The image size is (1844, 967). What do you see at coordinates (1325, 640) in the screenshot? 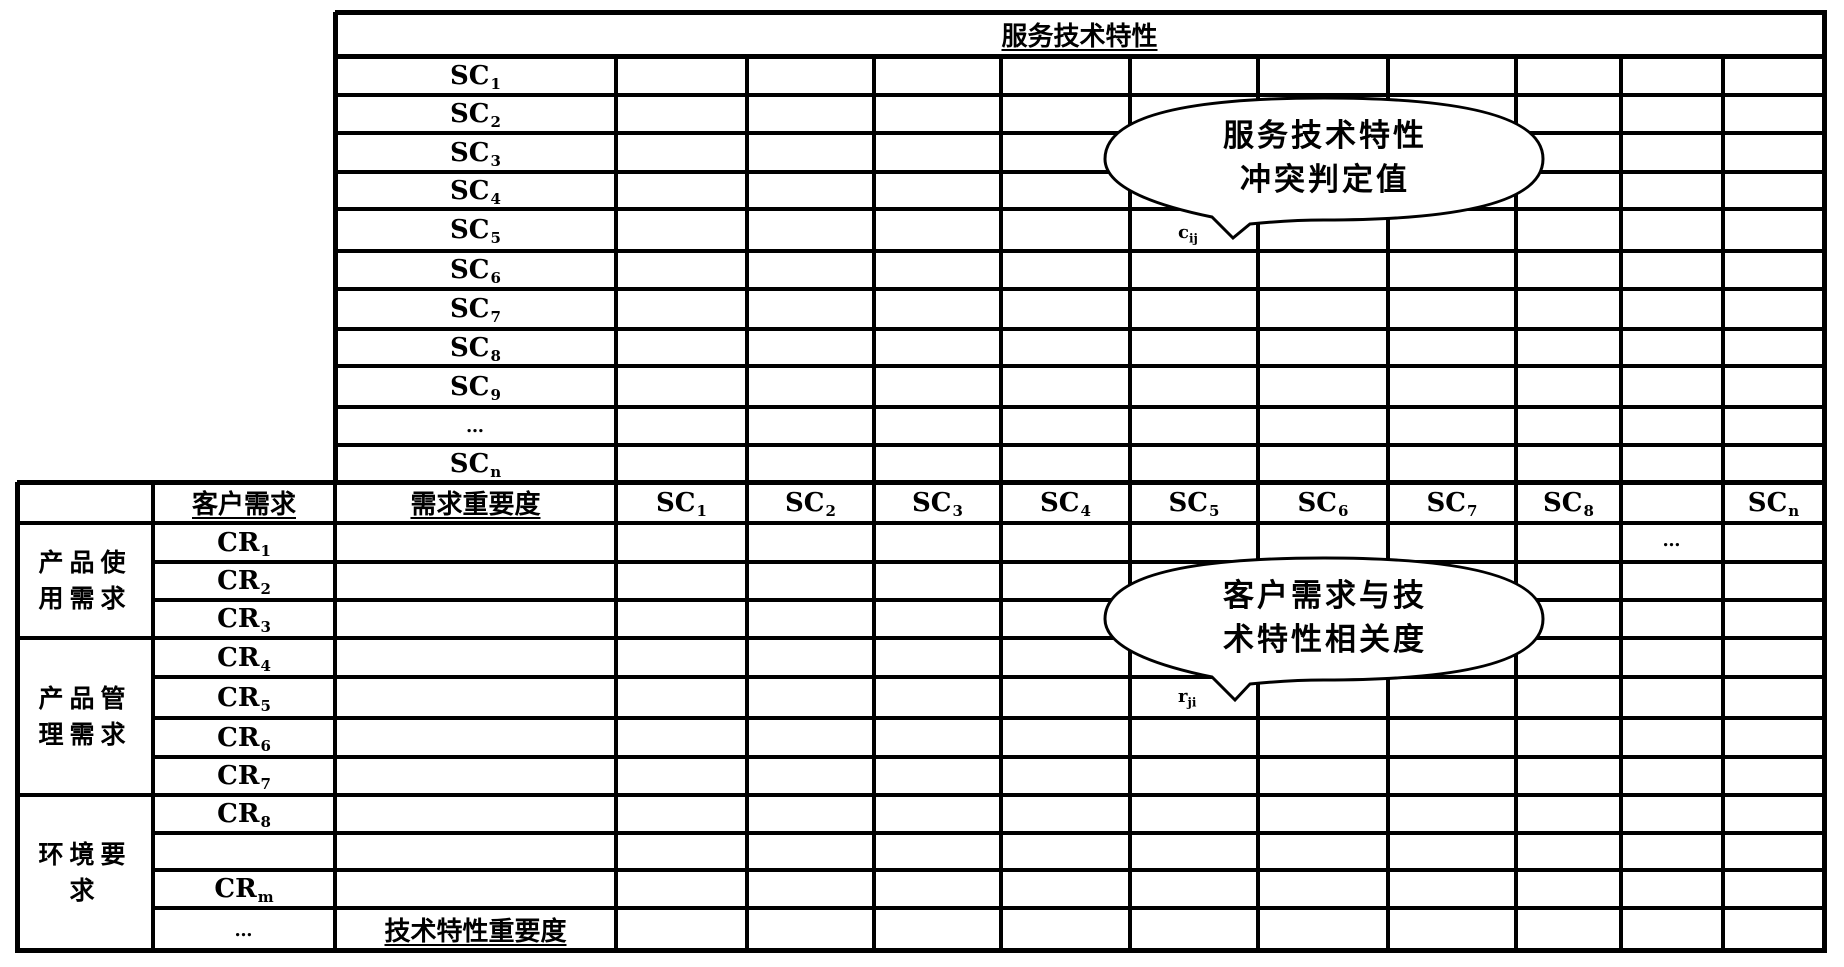
I see `callout-correlation-line2: 术特性相关度` at bounding box center [1325, 640].